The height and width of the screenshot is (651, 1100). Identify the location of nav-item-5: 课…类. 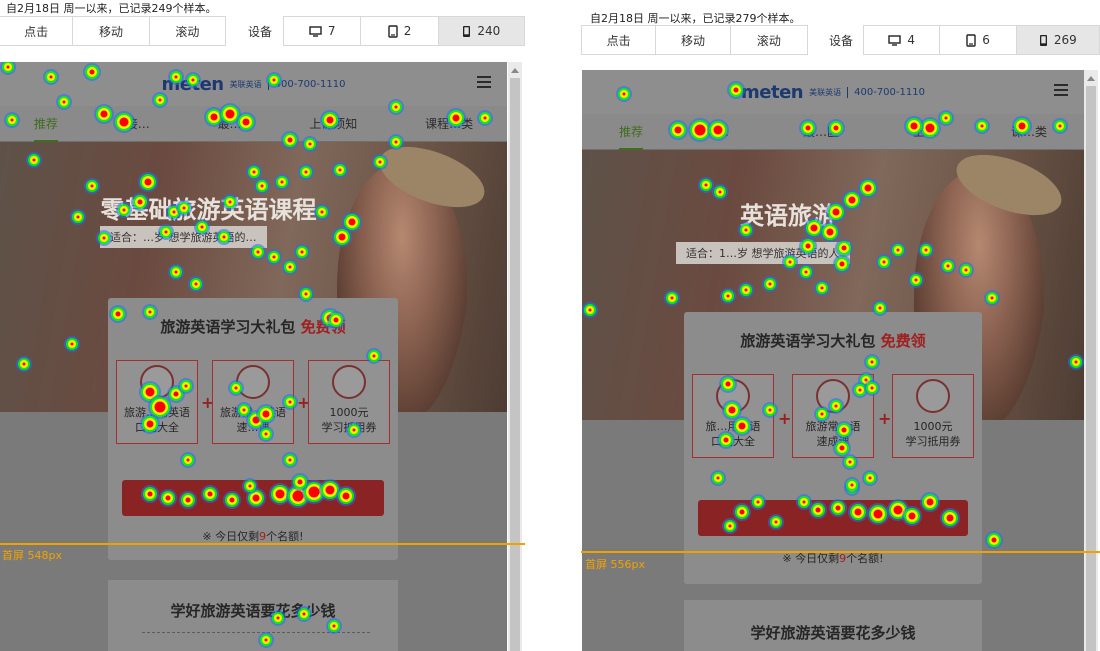
(1029, 131).